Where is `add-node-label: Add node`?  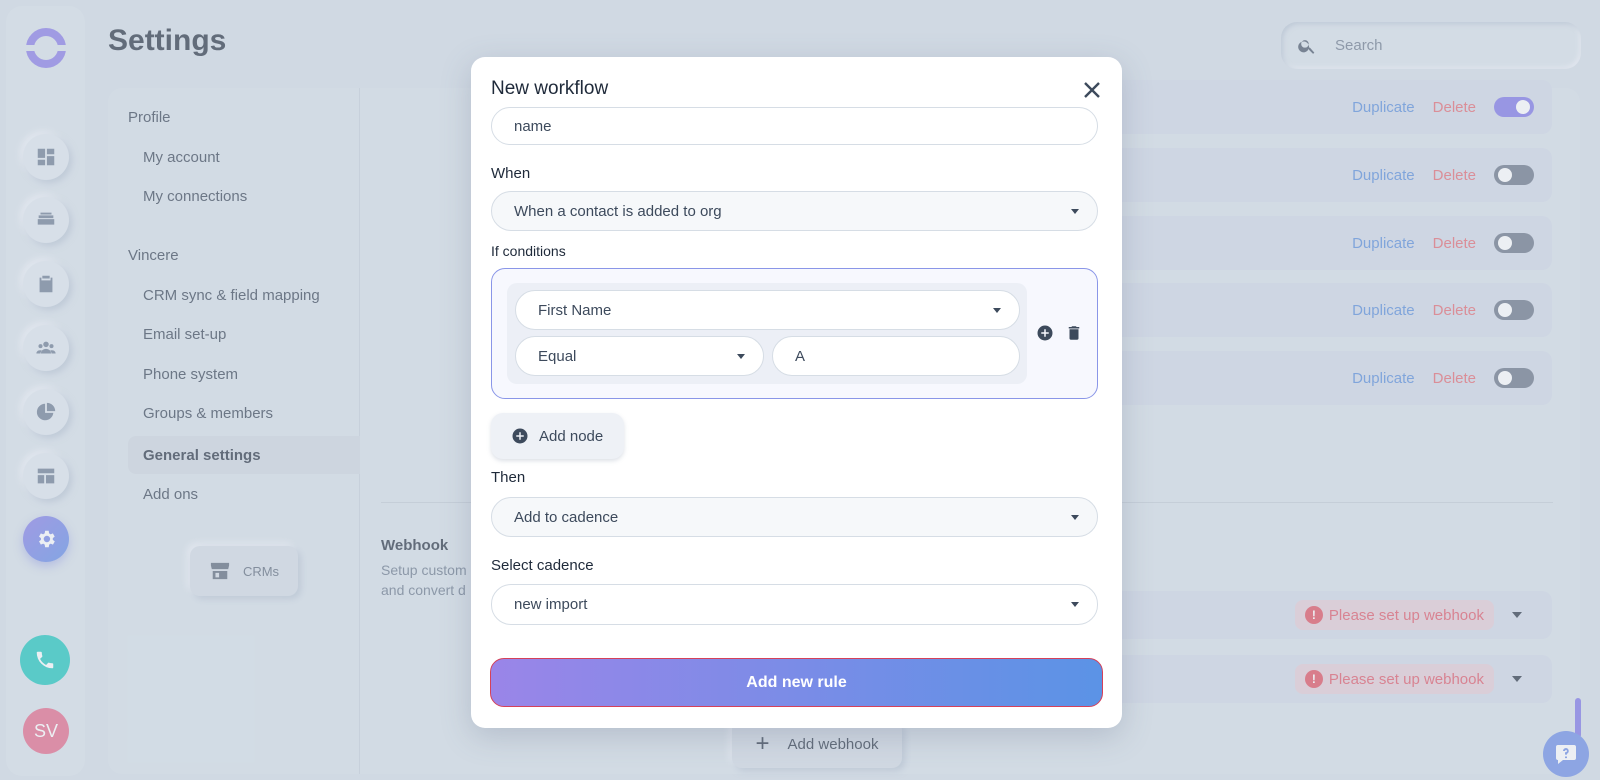
add-node-label: Add node is located at coordinates (571, 436).